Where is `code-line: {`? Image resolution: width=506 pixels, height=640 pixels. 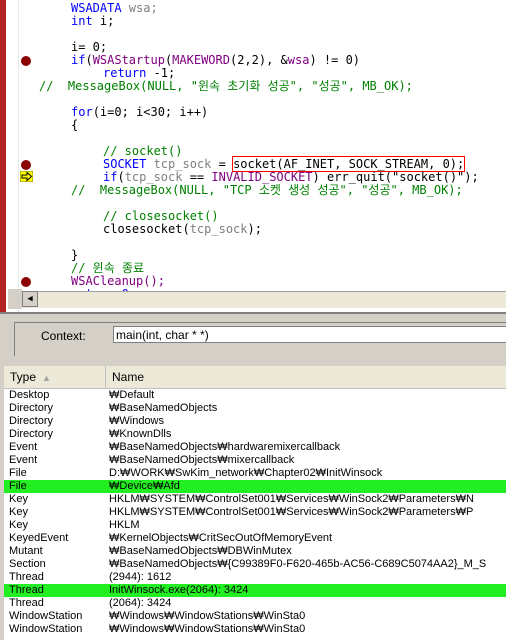 code-line: { is located at coordinates (75, 125).